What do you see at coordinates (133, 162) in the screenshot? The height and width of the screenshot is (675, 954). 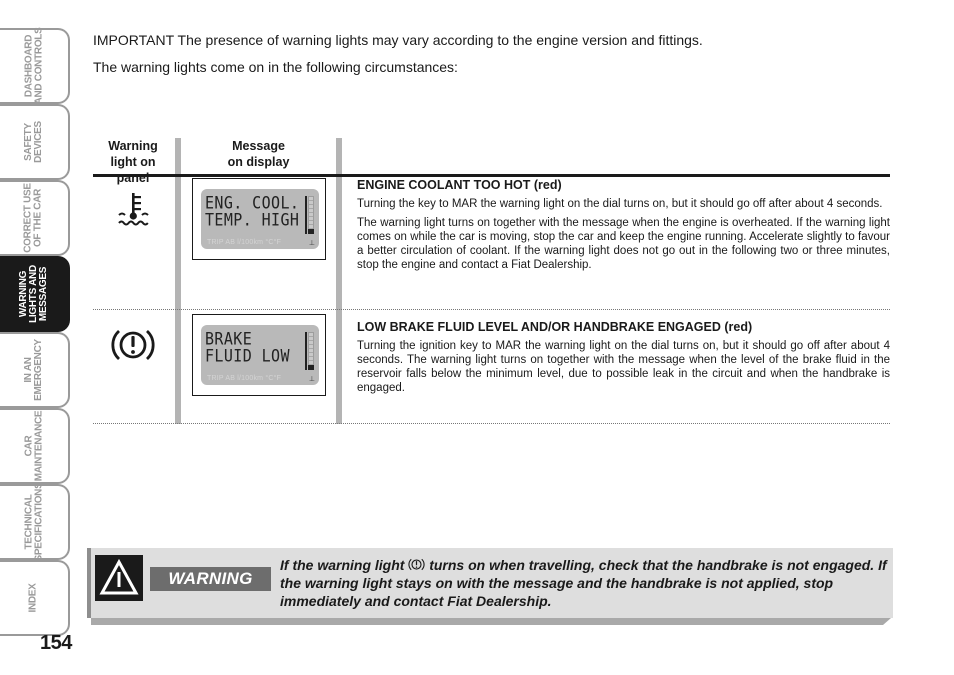 I see `header-warning-light: Warning light on panel` at bounding box center [133, 162].